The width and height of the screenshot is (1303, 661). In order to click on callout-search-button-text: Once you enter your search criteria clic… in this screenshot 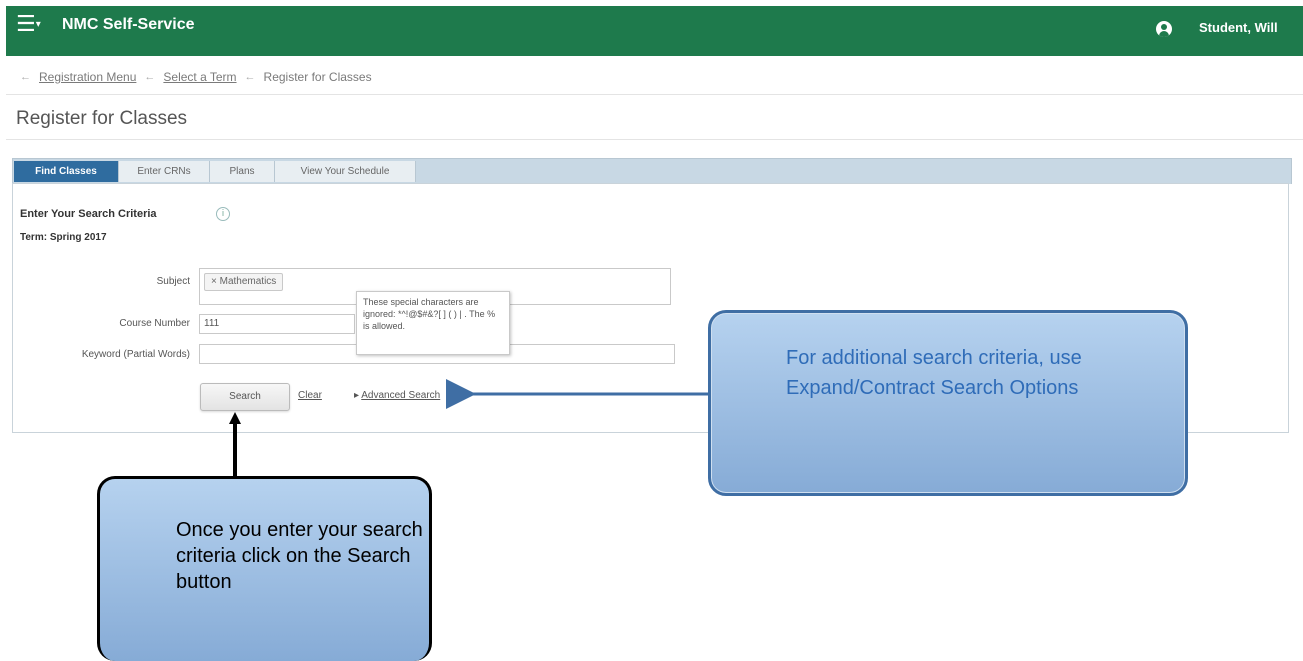, I will do `click(299, 556)`.